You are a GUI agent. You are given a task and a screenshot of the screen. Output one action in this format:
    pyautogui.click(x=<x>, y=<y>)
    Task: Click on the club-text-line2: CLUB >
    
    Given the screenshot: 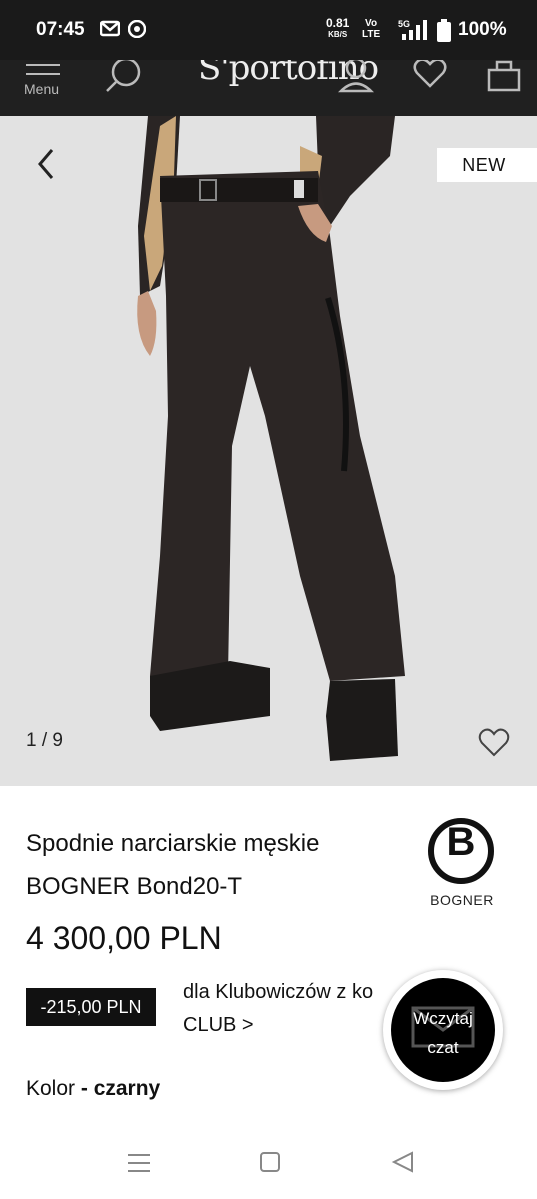 What is the action you would take?
    pyautogui.click(x=218, y=1025)
    